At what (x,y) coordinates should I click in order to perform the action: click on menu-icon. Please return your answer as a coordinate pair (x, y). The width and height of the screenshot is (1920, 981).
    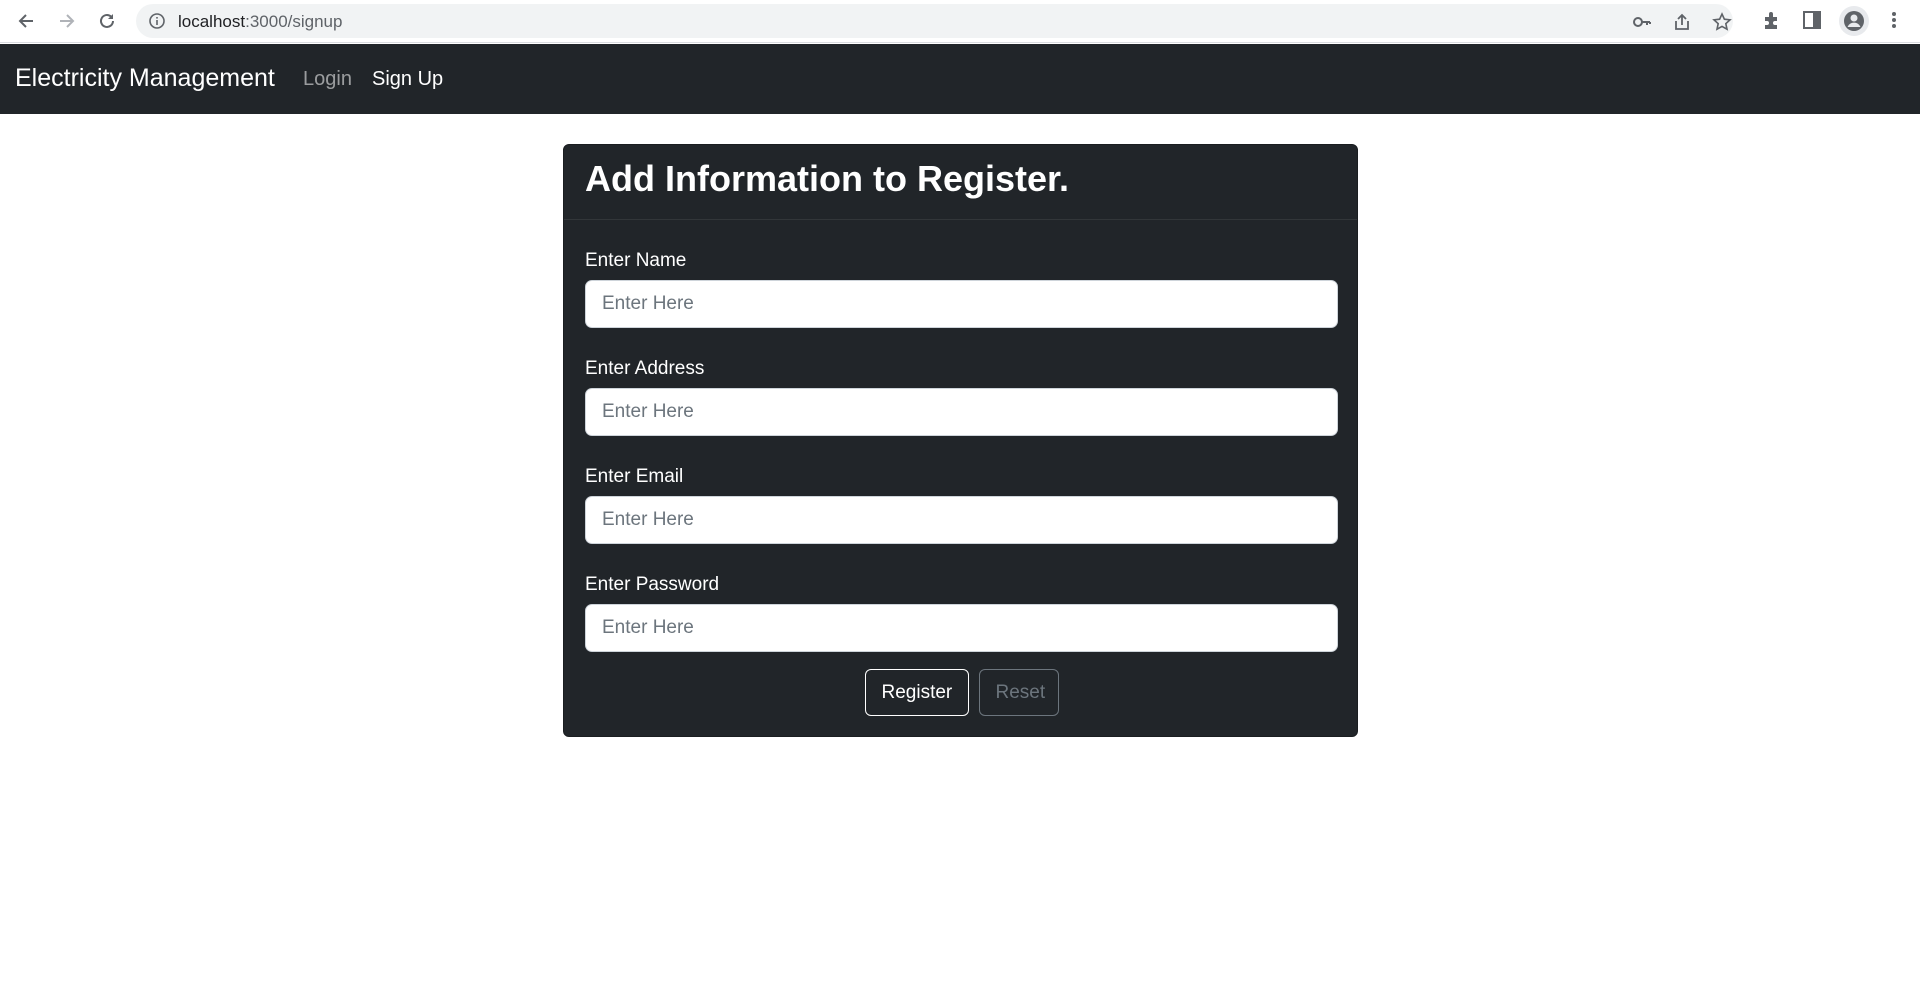
    Looking at the image, I should click on (1894, 20).